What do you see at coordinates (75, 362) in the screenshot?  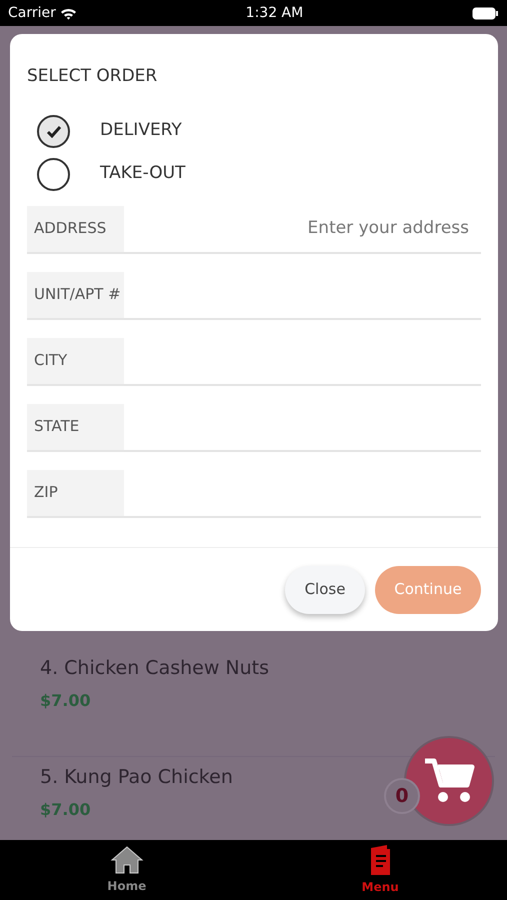 I see `field-label: CITY` at bounding box center [75, 362].